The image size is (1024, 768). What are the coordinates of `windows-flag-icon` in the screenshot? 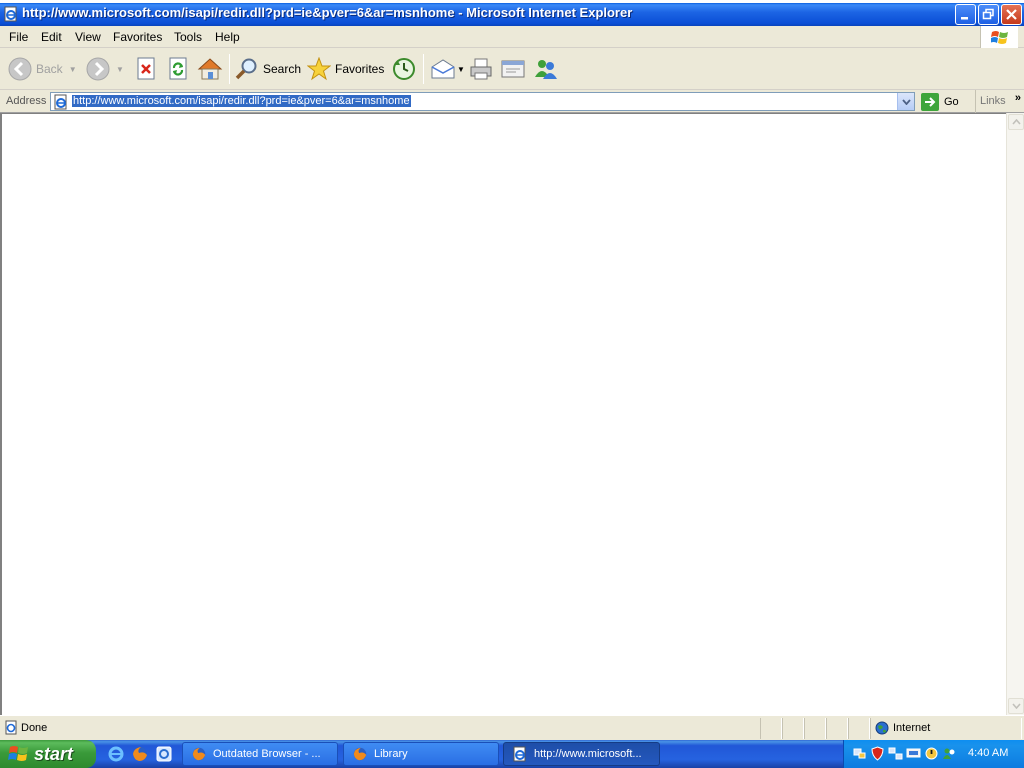 It's located at (999, 37).